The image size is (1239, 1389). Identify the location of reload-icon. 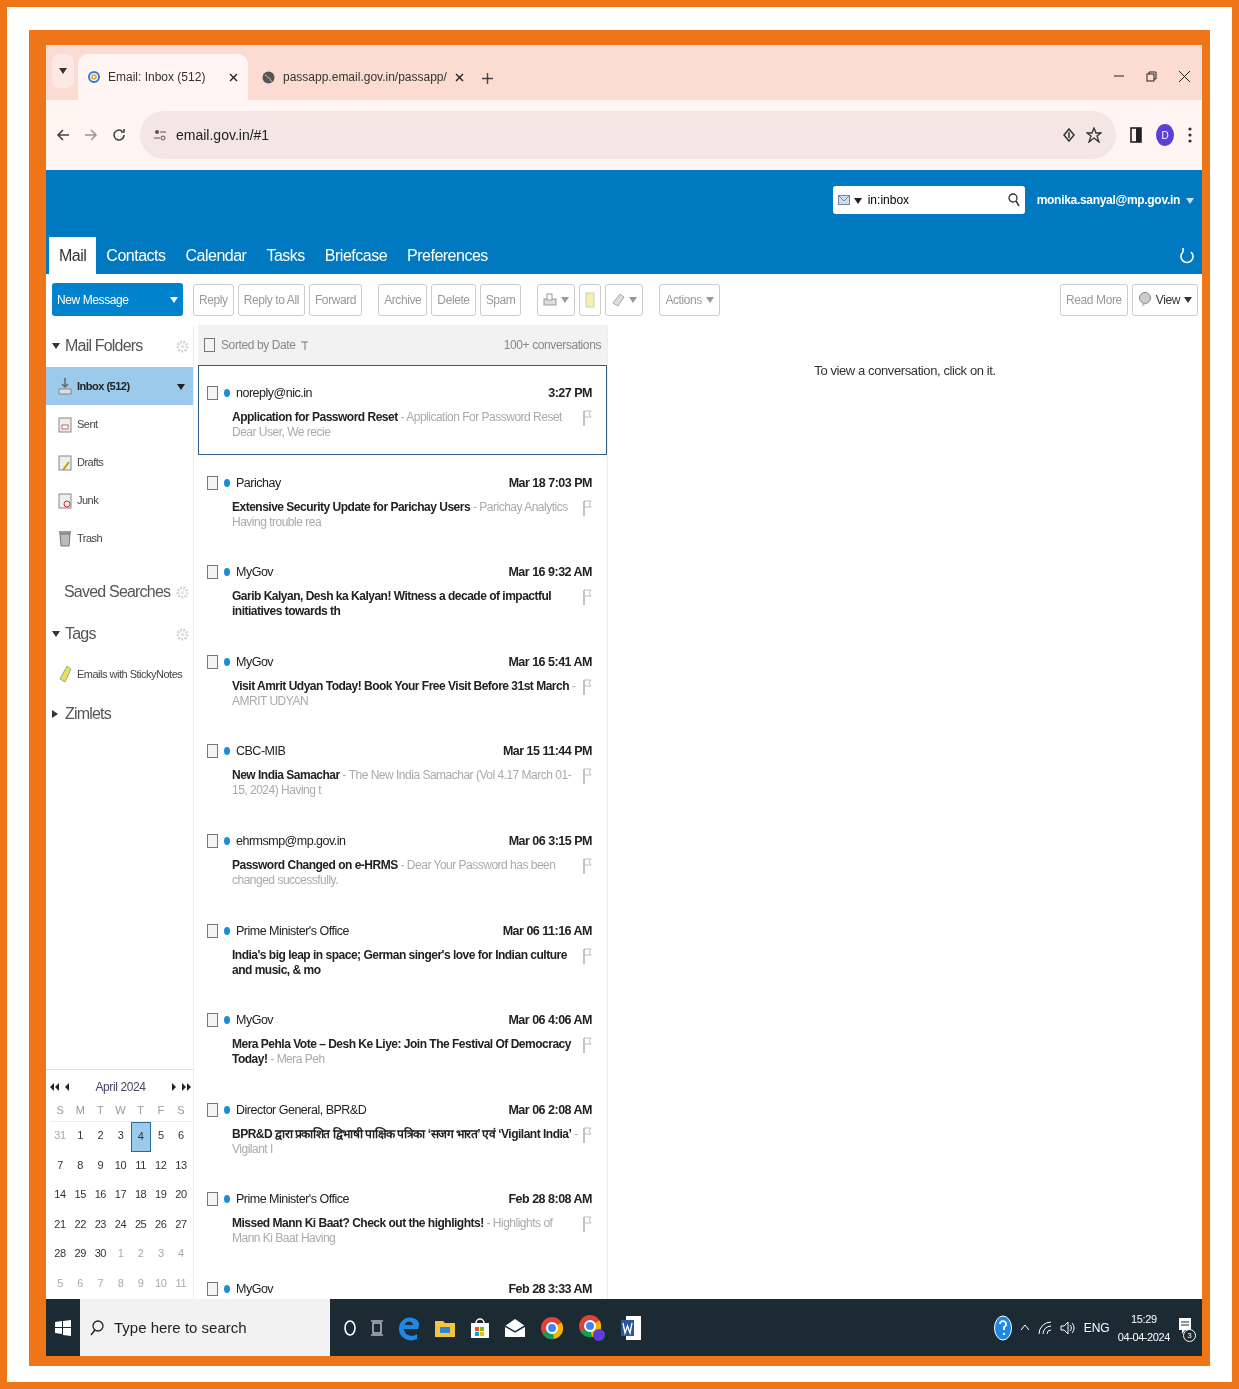
(119, 135).